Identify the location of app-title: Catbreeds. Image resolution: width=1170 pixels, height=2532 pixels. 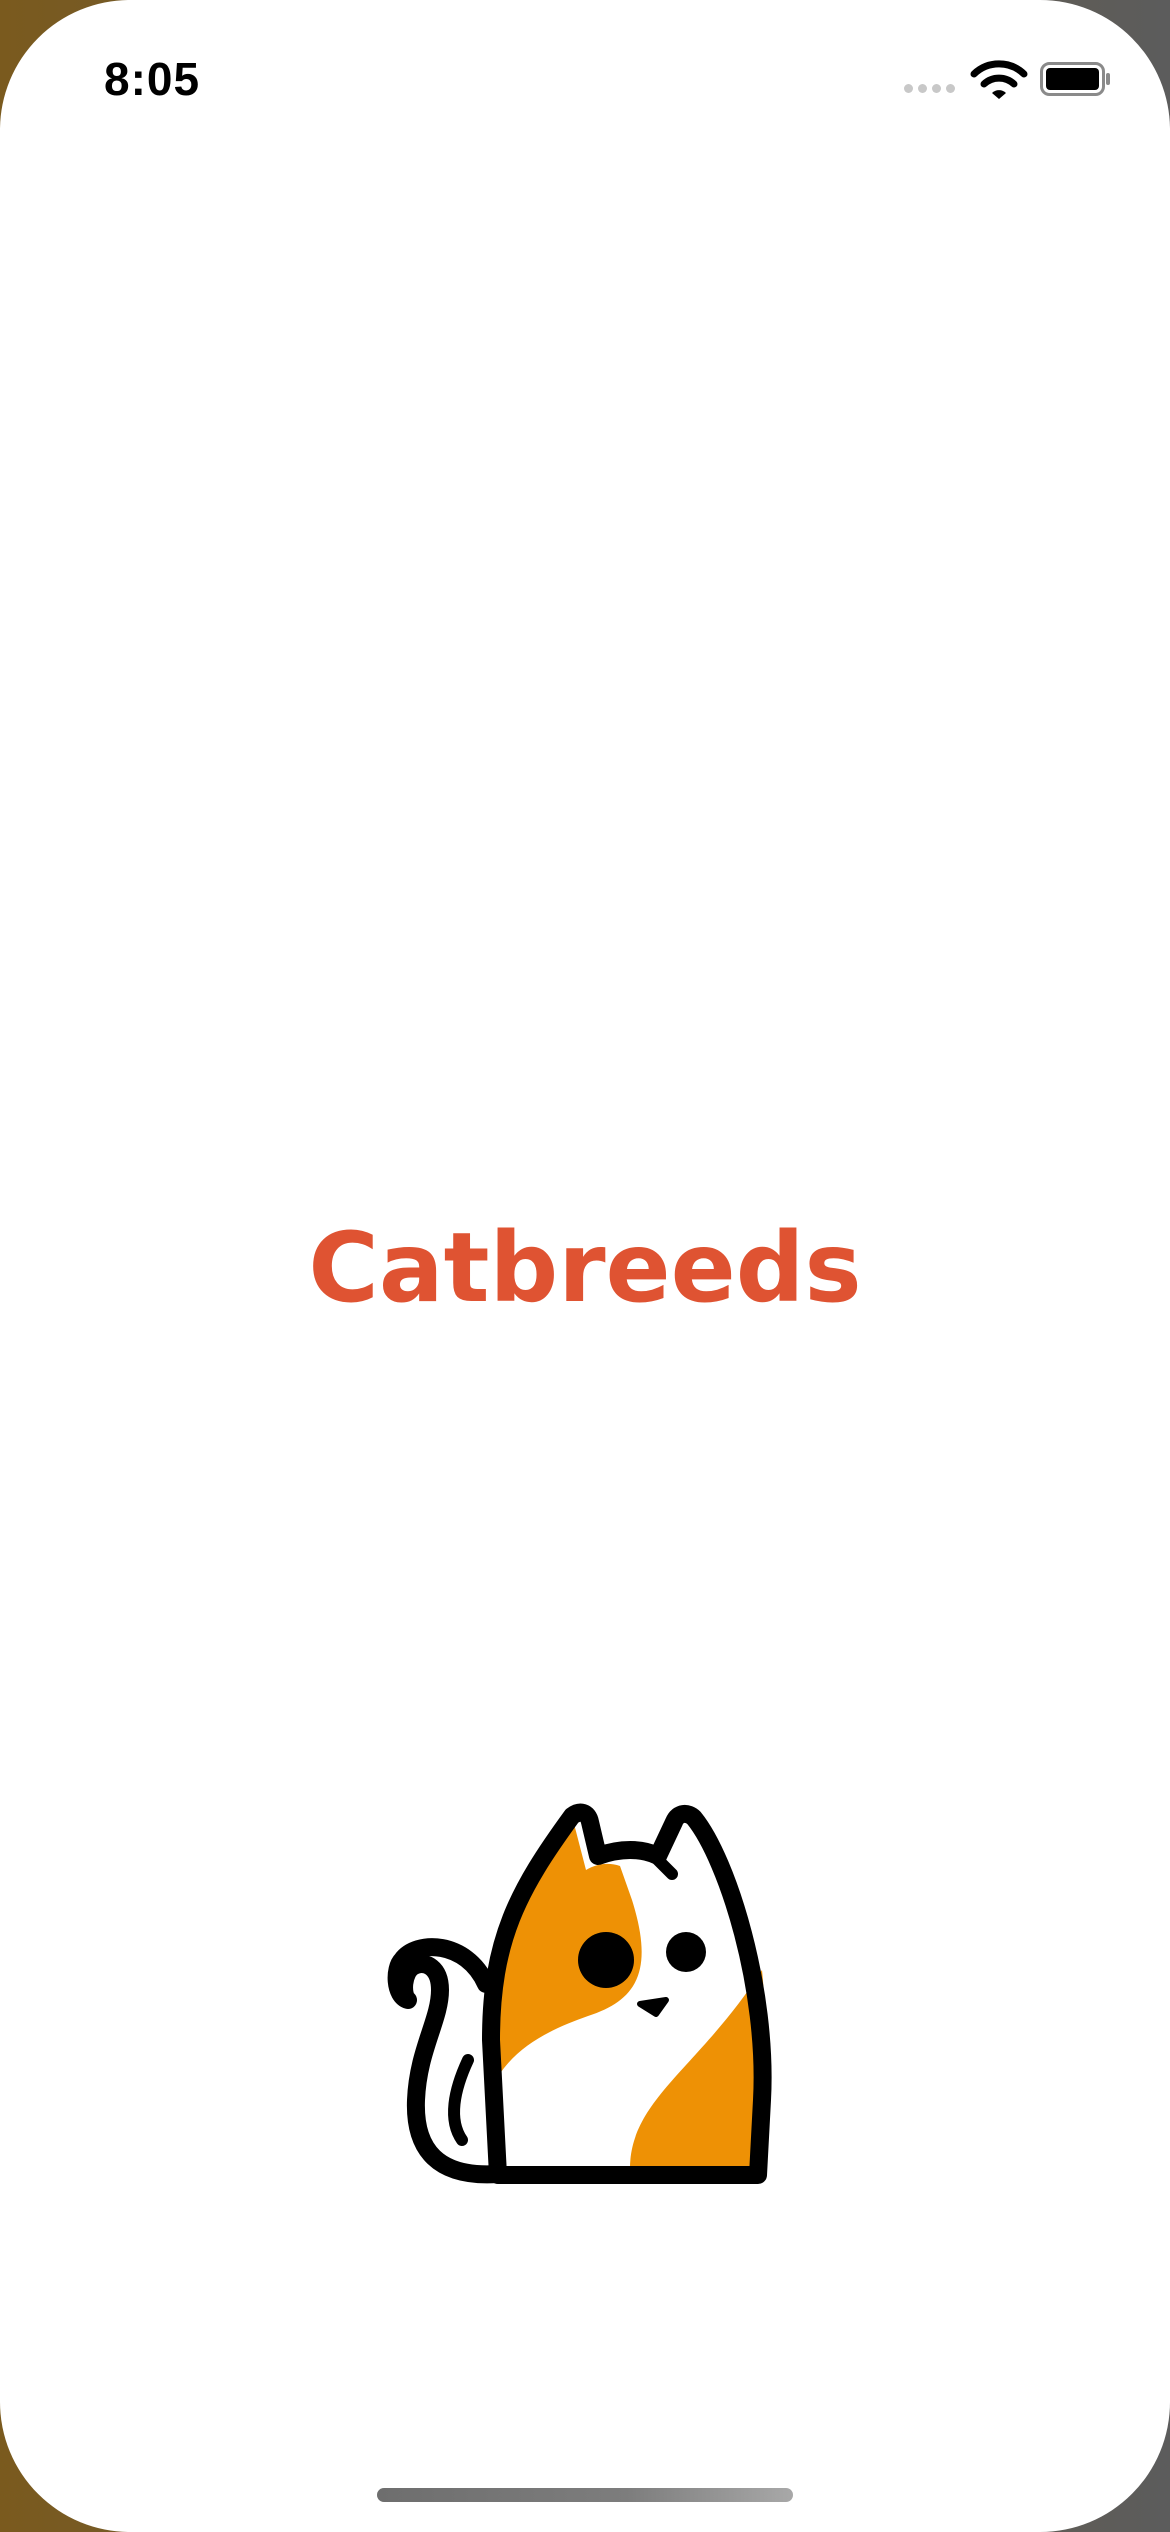
(585, 1268).